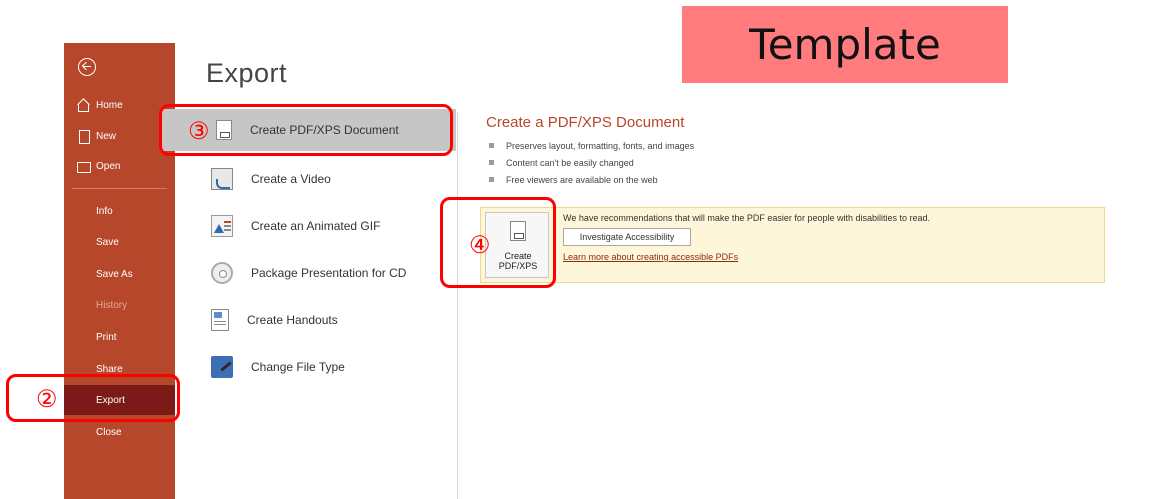 The width and height of the screenshot is (1150, 499). I want to click on back-arrow-icon, so click(87, 67).